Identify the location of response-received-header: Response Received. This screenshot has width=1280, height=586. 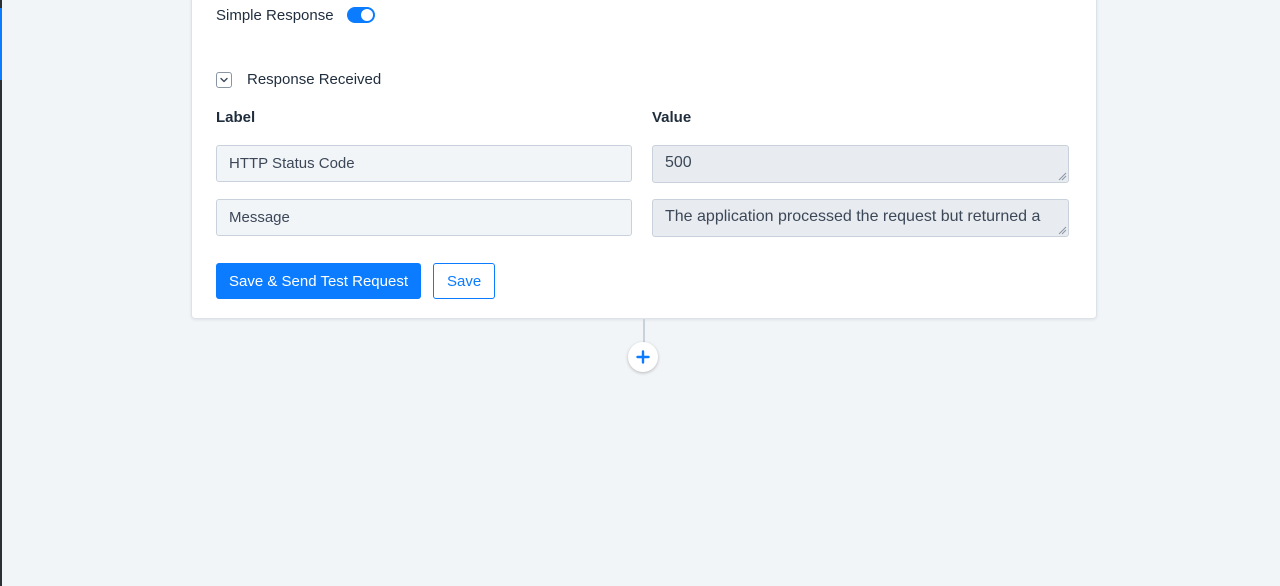
(298, 79).